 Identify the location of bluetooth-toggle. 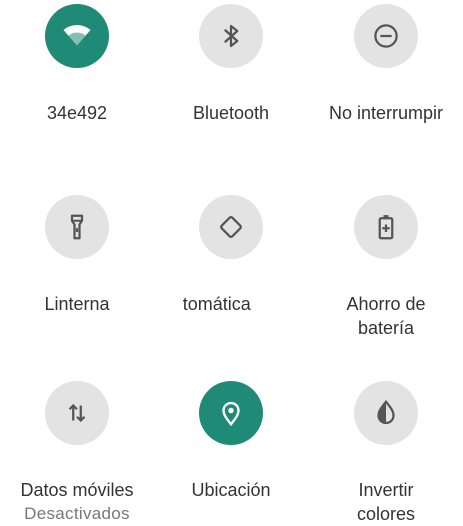
(231, 36).